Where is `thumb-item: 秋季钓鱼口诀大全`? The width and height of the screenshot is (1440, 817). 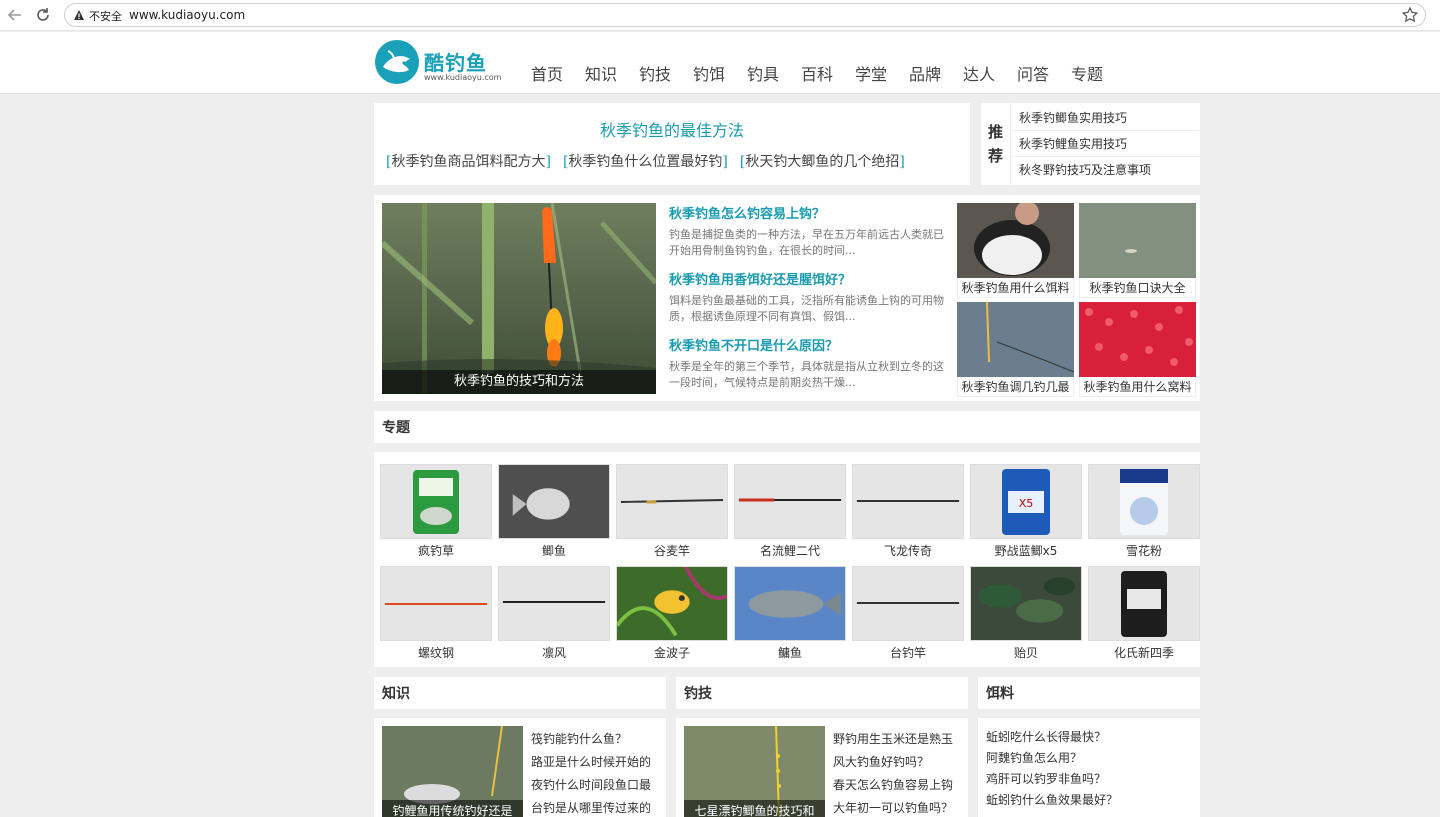
thumb-item: 秋季钓鱼口诀大全 is located at coordinates (1137, 250).